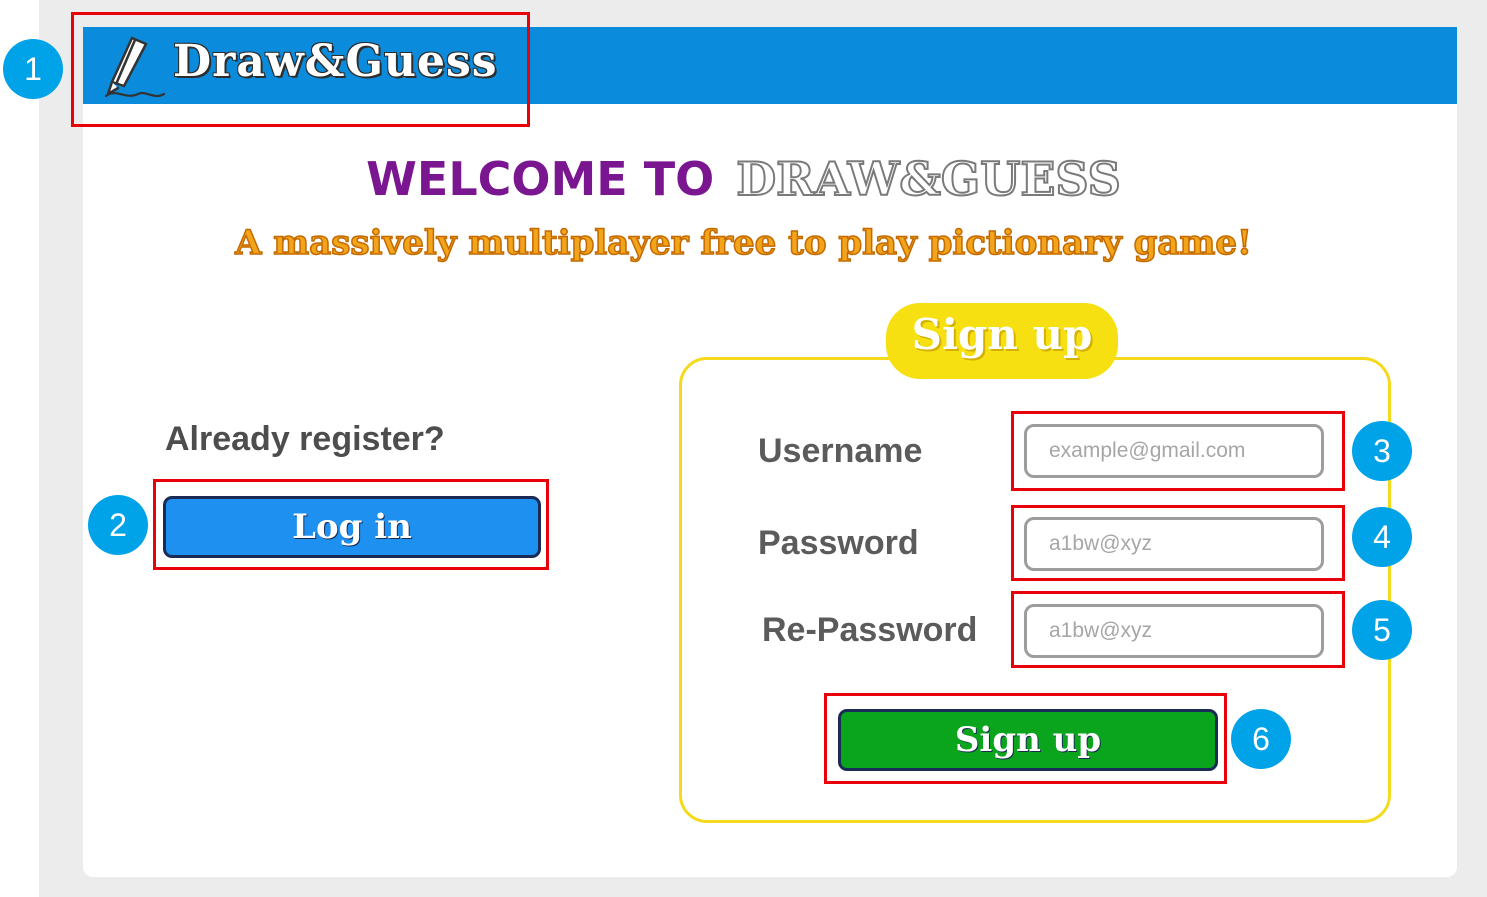  What do you see at coordinates (1174, 544) in the screenshot?
I see `password-input` at bounding box center [1174, 544].